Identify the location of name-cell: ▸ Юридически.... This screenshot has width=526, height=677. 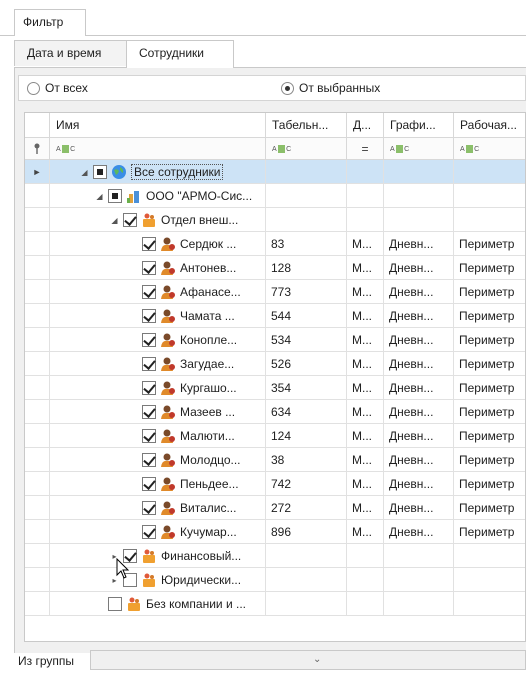
(158, 580).